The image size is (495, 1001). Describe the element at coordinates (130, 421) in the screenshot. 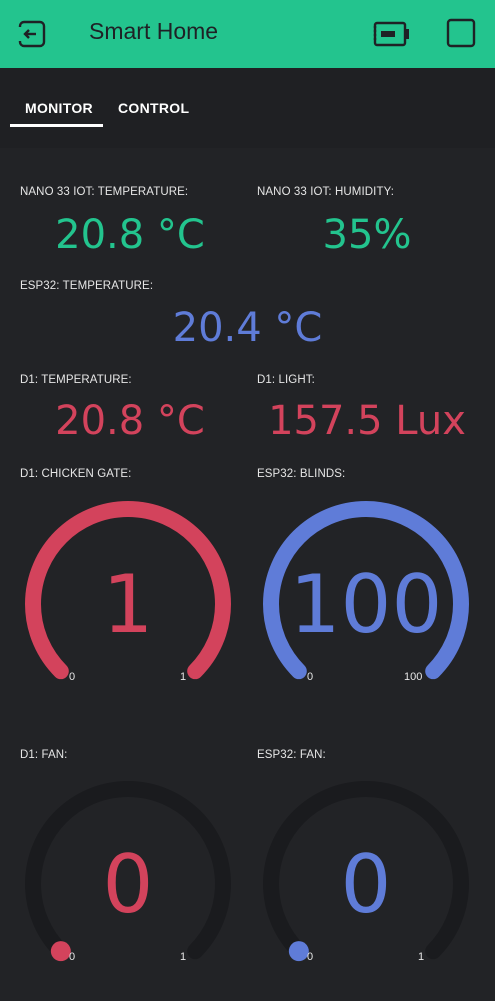

I see `d1-temperature-value: 20.8 °C` at that location.